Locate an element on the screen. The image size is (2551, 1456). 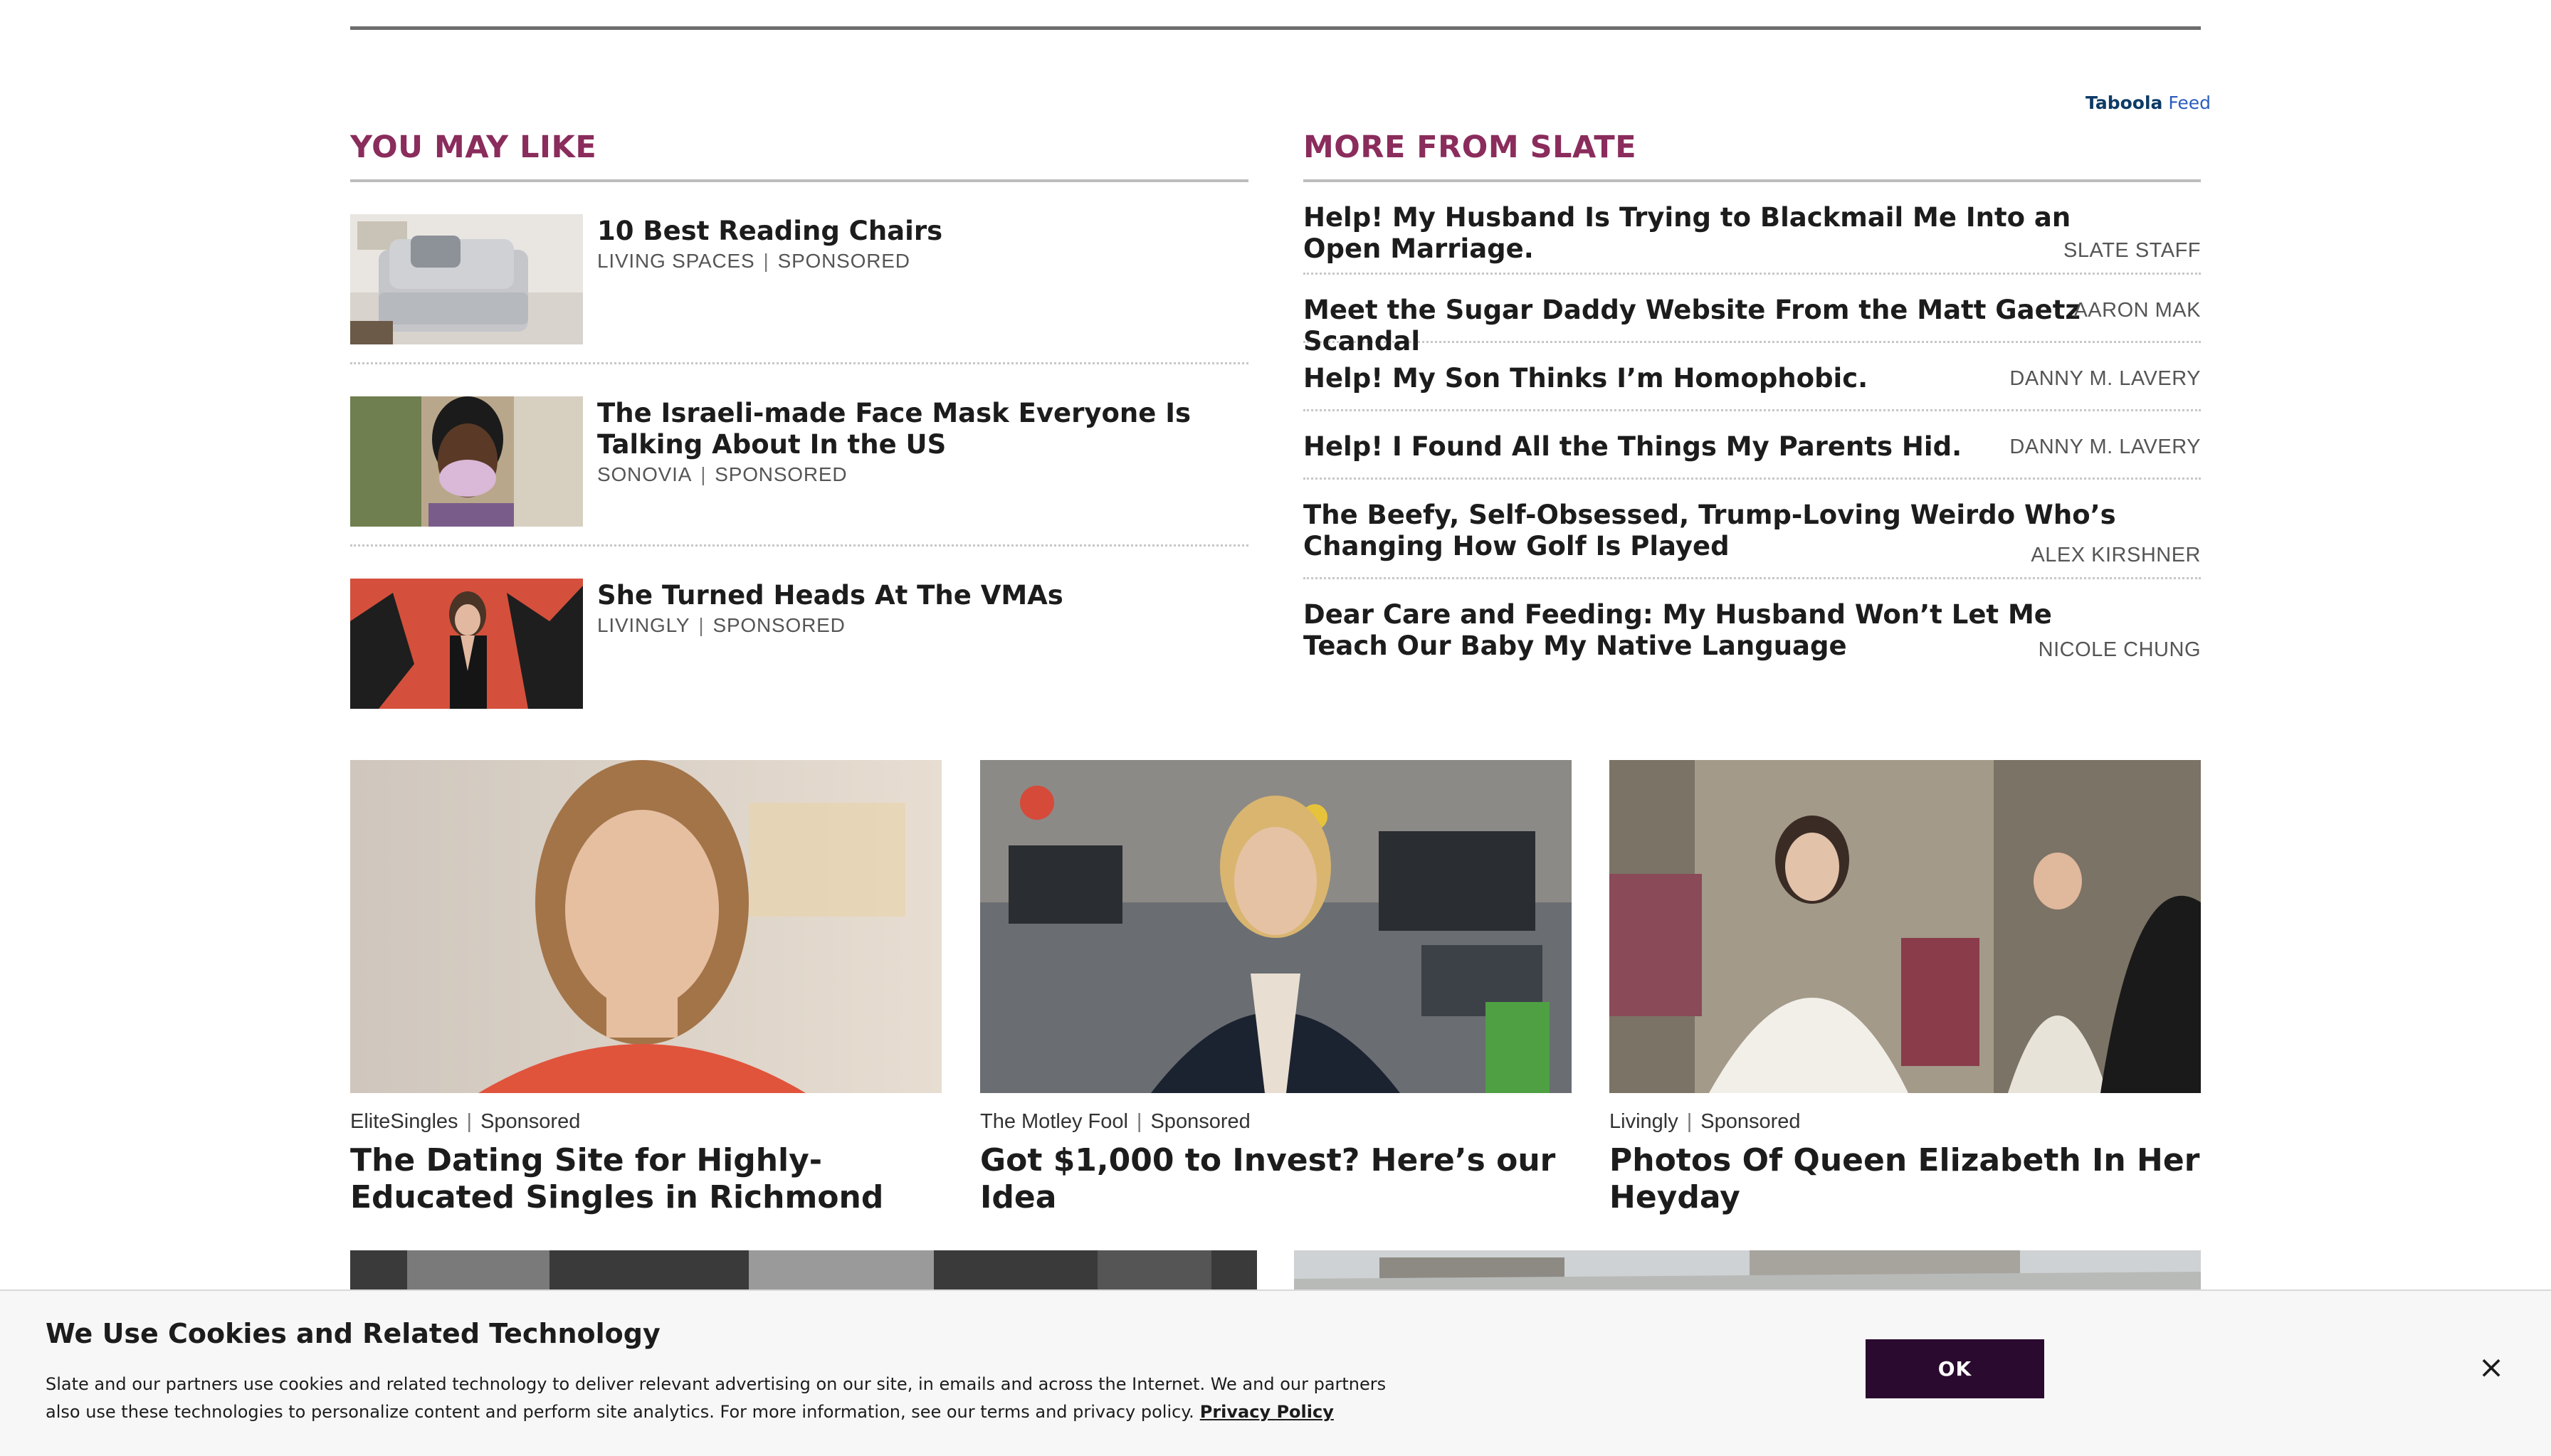
sponsor-name: LIVINGLY is located at coordinates (643, 625).